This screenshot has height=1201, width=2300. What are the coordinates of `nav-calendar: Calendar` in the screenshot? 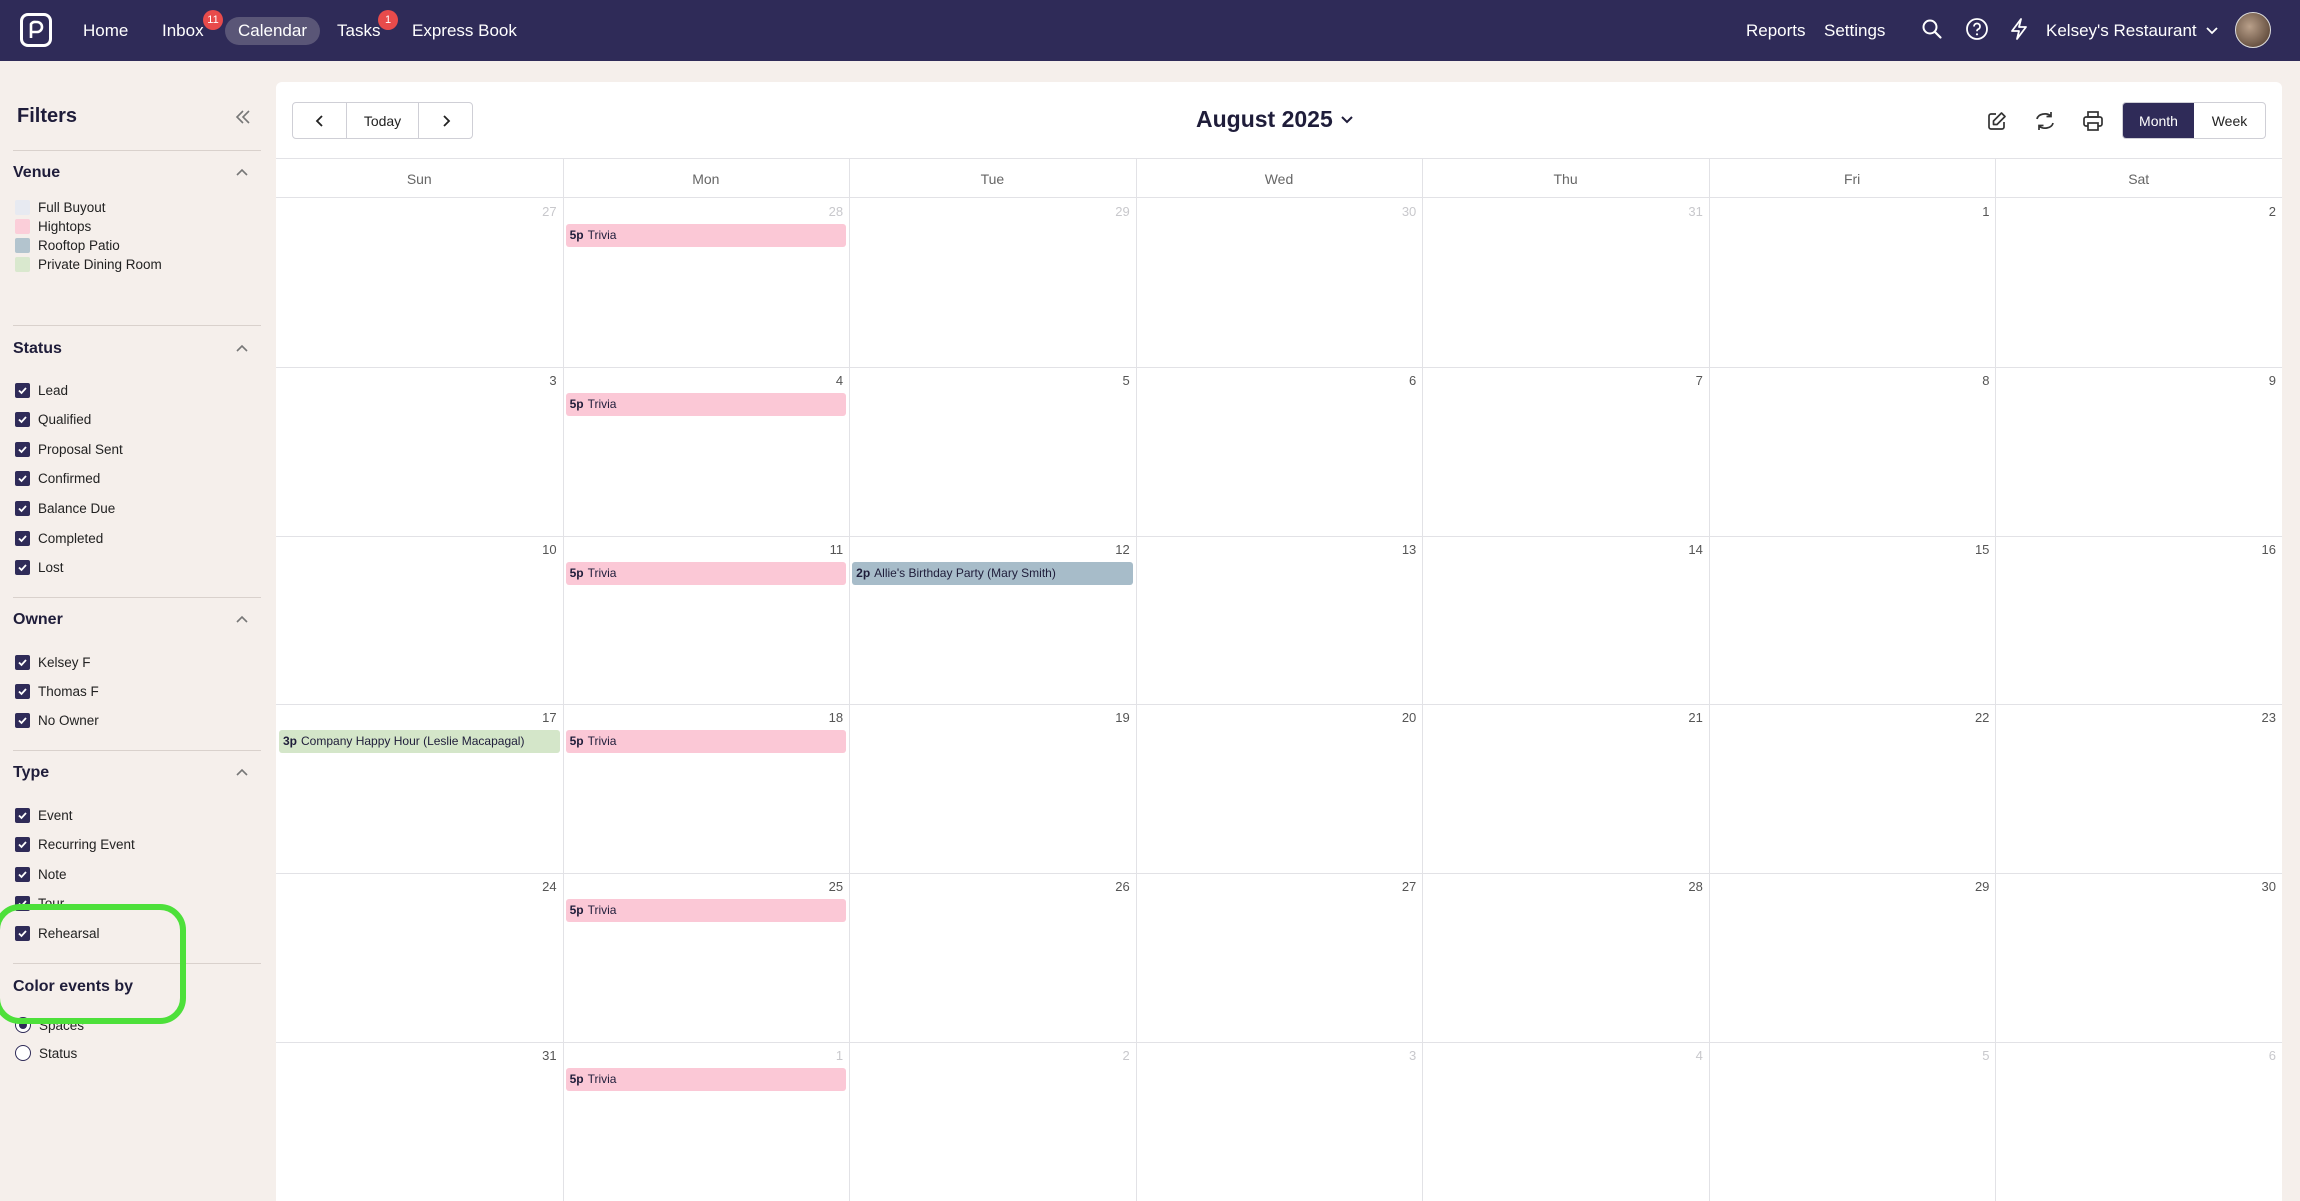 It's located at (272, 31).